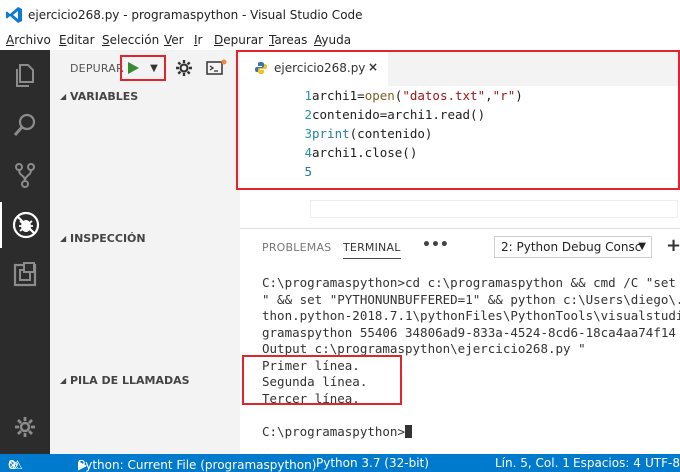  I want to click on cursor-position-status: Lín. 5, Col. 1, so click(532, 463).